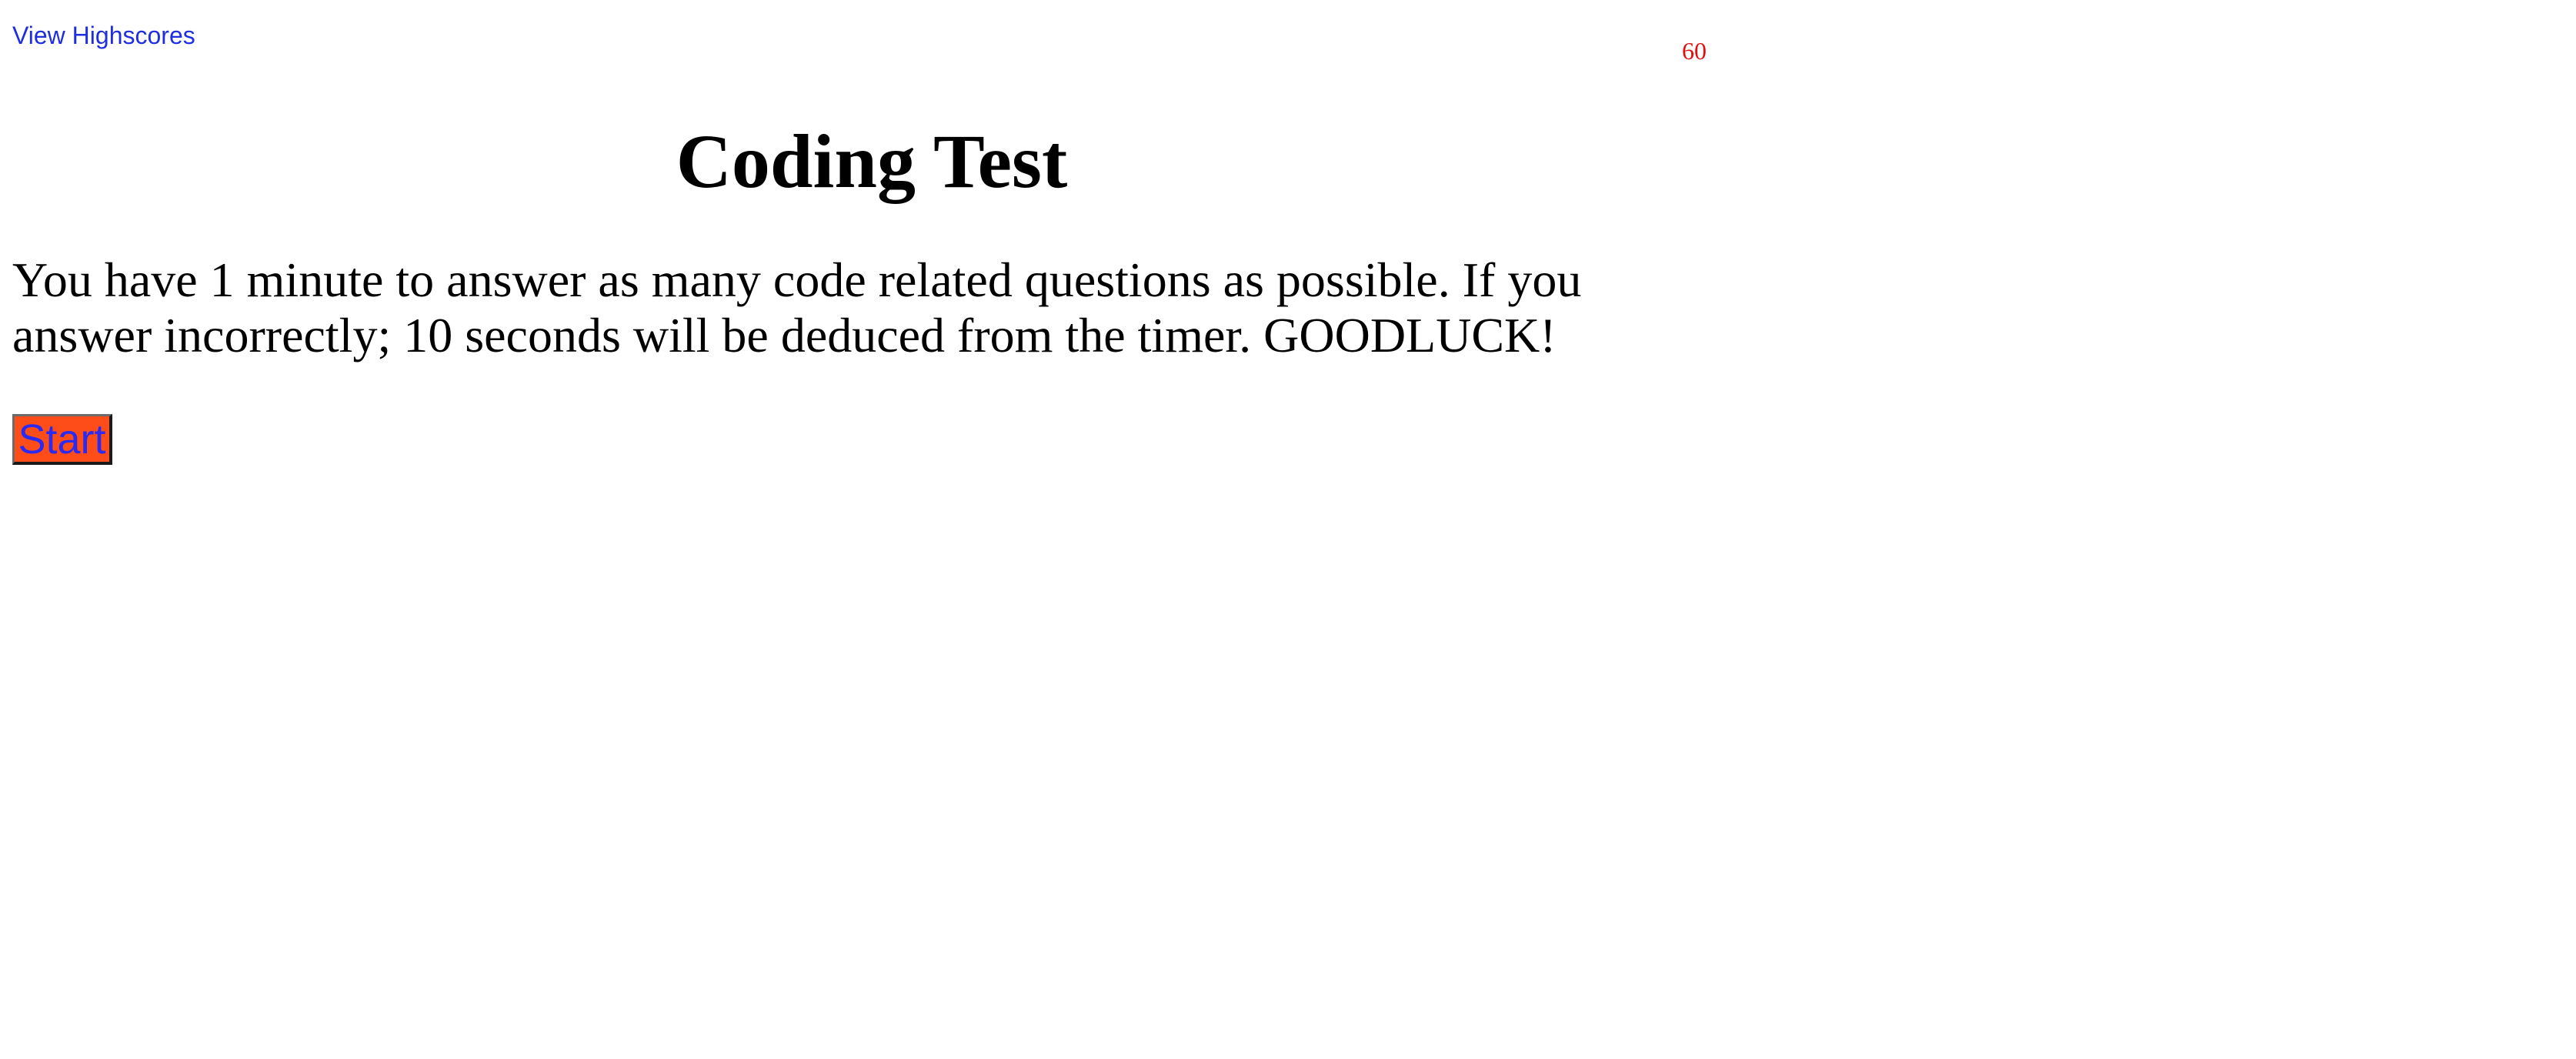  I want to click on view-highscores-link: View Highscores, so click(103, 35).